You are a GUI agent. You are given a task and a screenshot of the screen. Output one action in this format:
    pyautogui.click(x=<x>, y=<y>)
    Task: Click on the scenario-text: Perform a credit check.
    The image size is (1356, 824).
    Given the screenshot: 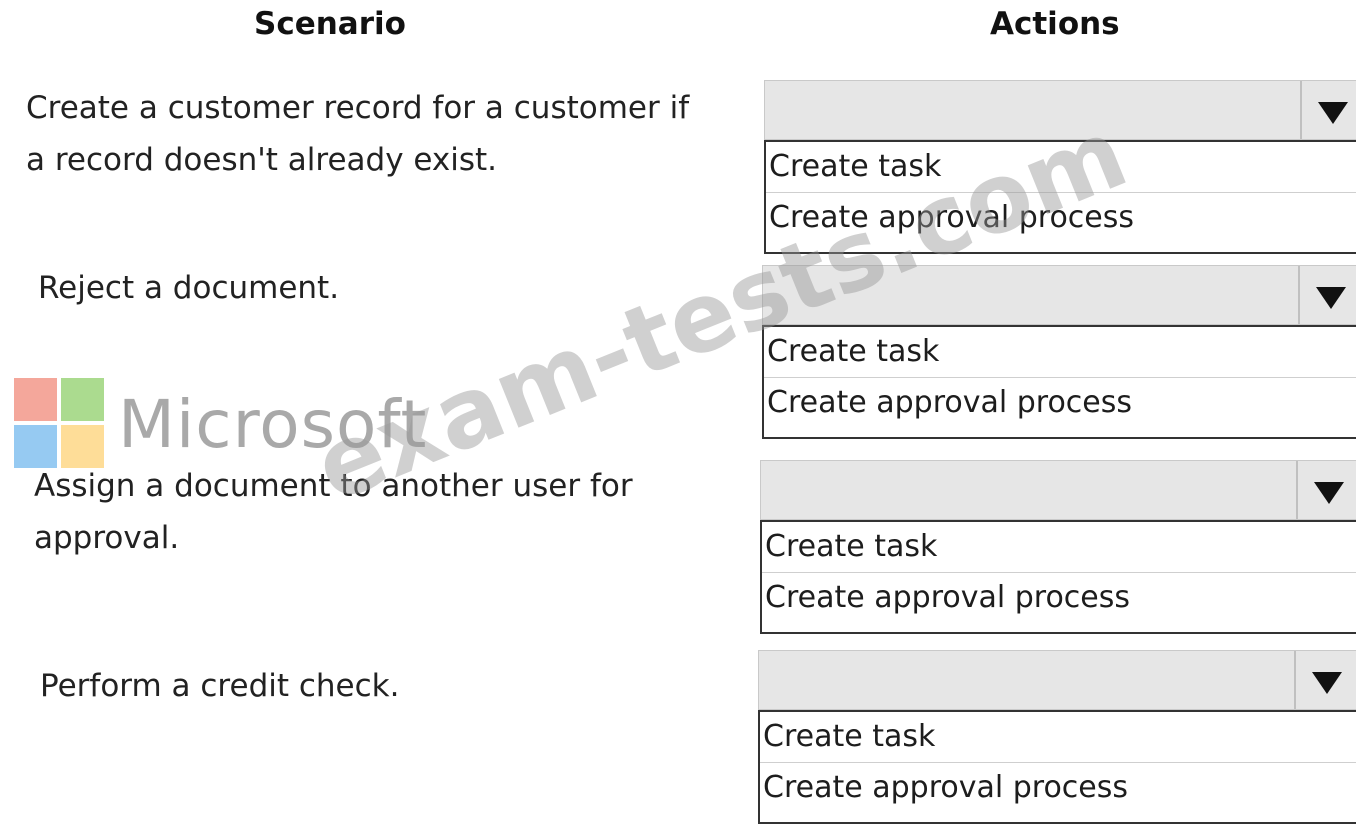 What is the action you would take?
    pyautogui.click(x=220, y=686)
    